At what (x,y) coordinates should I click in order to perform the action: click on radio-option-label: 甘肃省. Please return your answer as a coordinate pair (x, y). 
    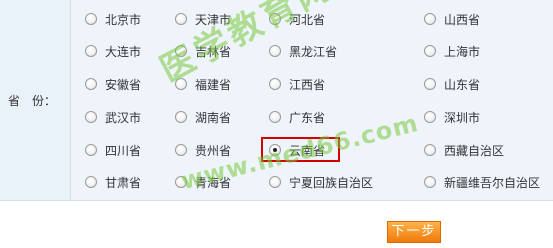
    Looking at the image, I should click on (123, 182).